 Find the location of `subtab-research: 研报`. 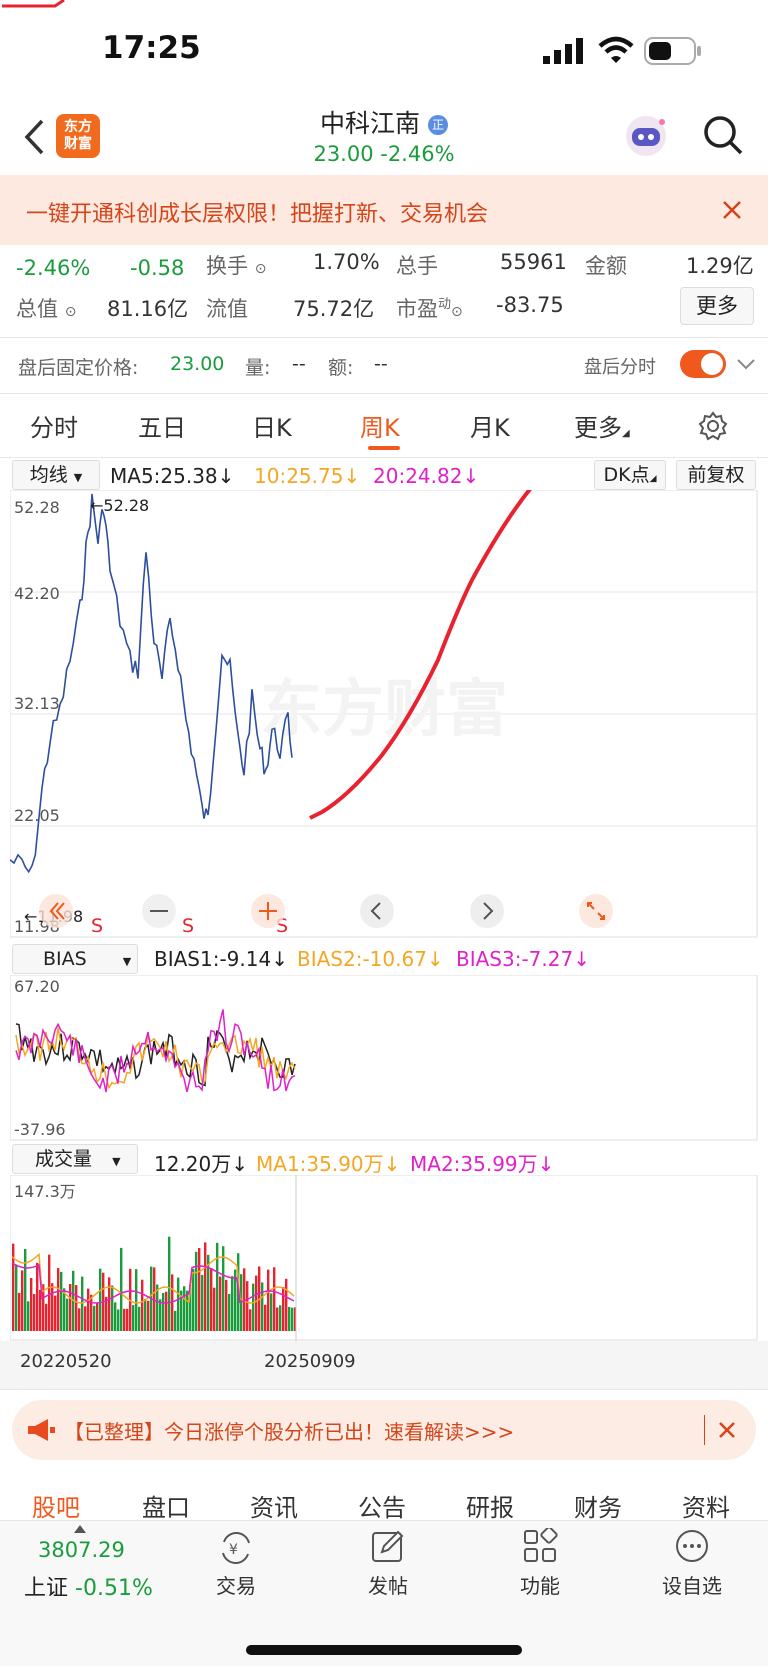

subtab-research: 研报 is located at coordinates (490, 1505).